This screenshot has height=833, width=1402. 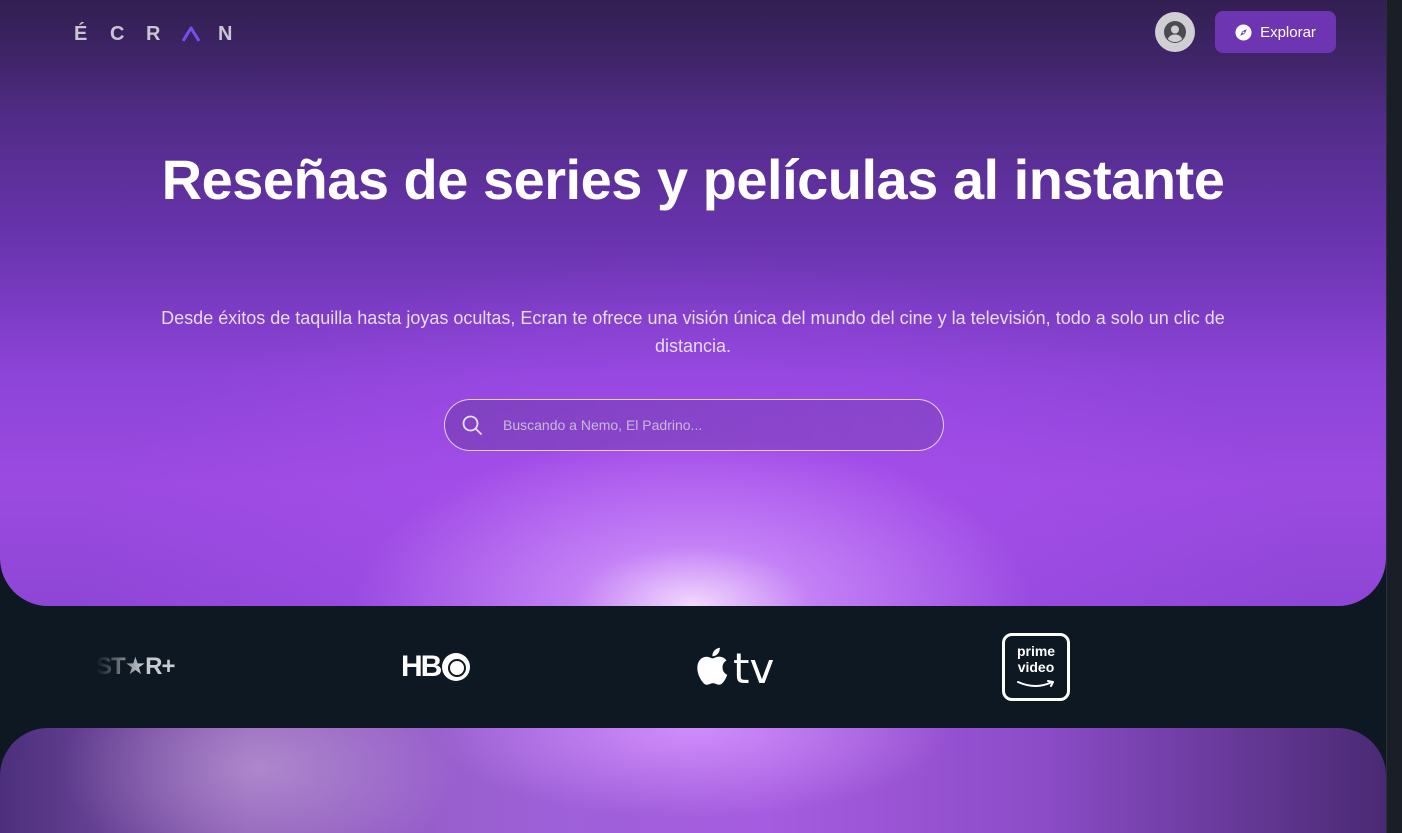 What do you see at coordinates (1036, 650) in the screenshot?
I see `prime-text: prime` at bounding box center [1036, 650].